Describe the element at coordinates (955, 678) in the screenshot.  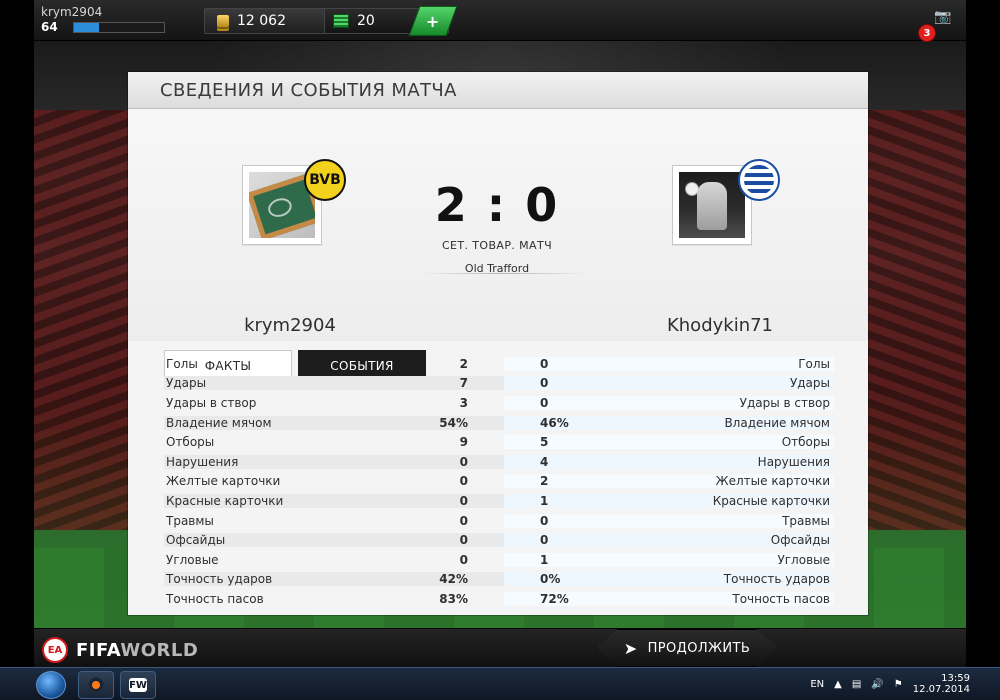
I see `clock-time: 13:59` at that location.